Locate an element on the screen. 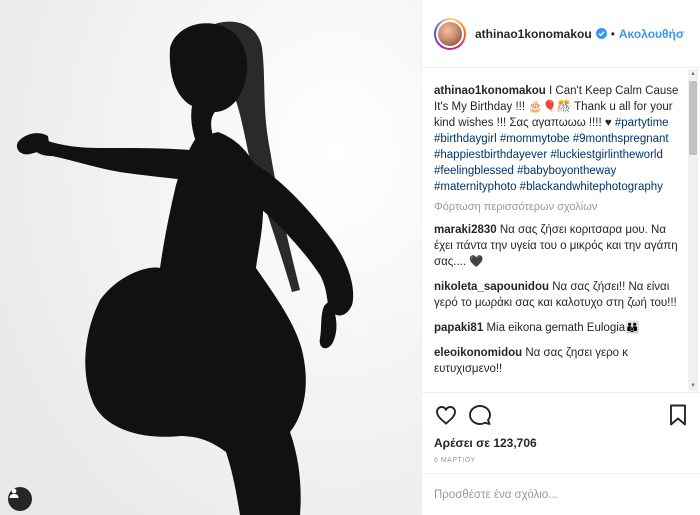  bookmark-icon is located at coordinates (678, 415).